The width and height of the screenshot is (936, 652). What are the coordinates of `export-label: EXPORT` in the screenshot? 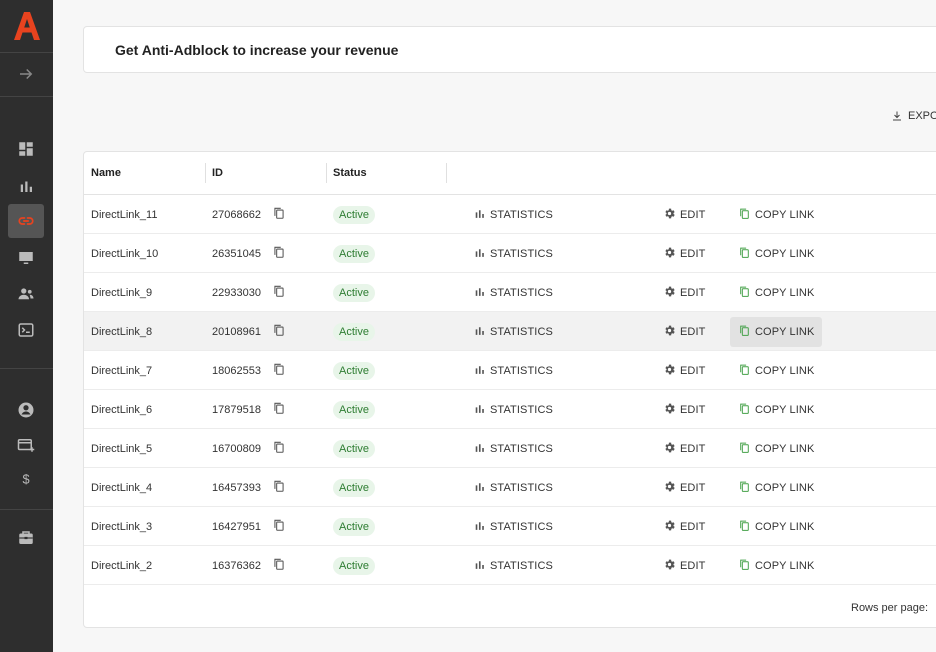 It's located at (922, 116).